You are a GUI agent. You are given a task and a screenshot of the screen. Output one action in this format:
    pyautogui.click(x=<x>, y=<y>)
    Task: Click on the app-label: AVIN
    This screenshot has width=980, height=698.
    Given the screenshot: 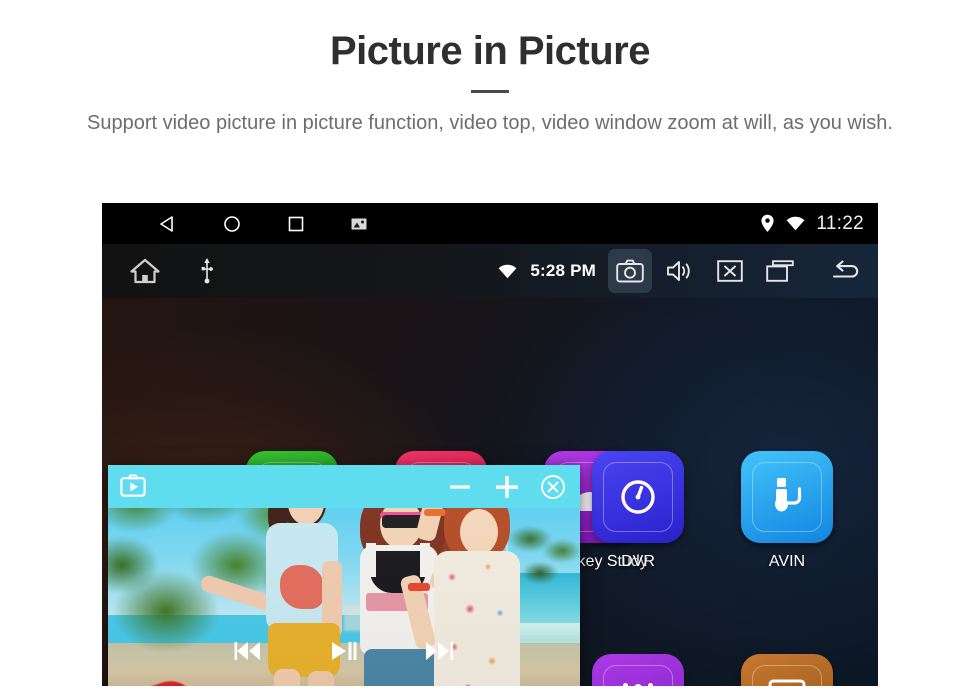 What is the action you would take?
    pyautogui.click(x=787, y=561)
    